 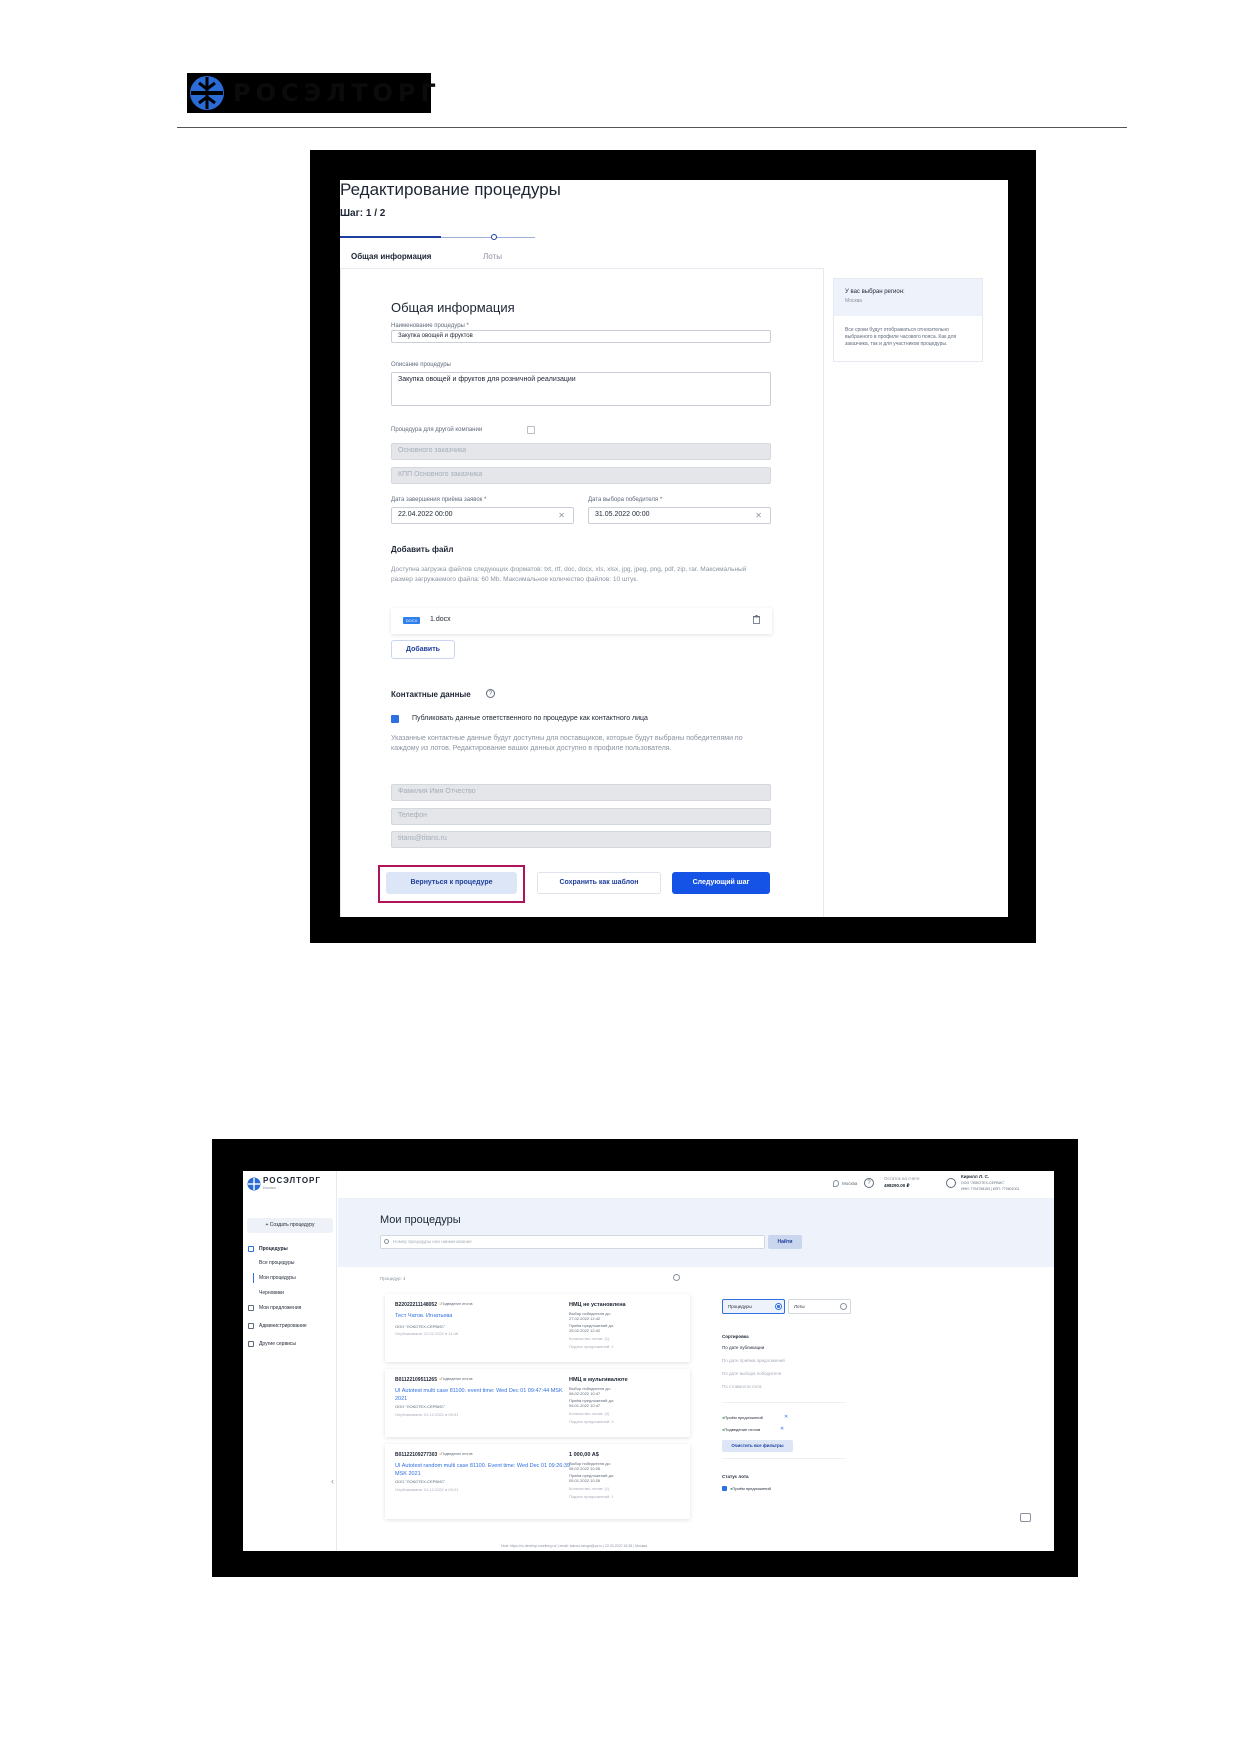 I want to click on lot-status-title: Статус лота, so click(x=735, y=1476).